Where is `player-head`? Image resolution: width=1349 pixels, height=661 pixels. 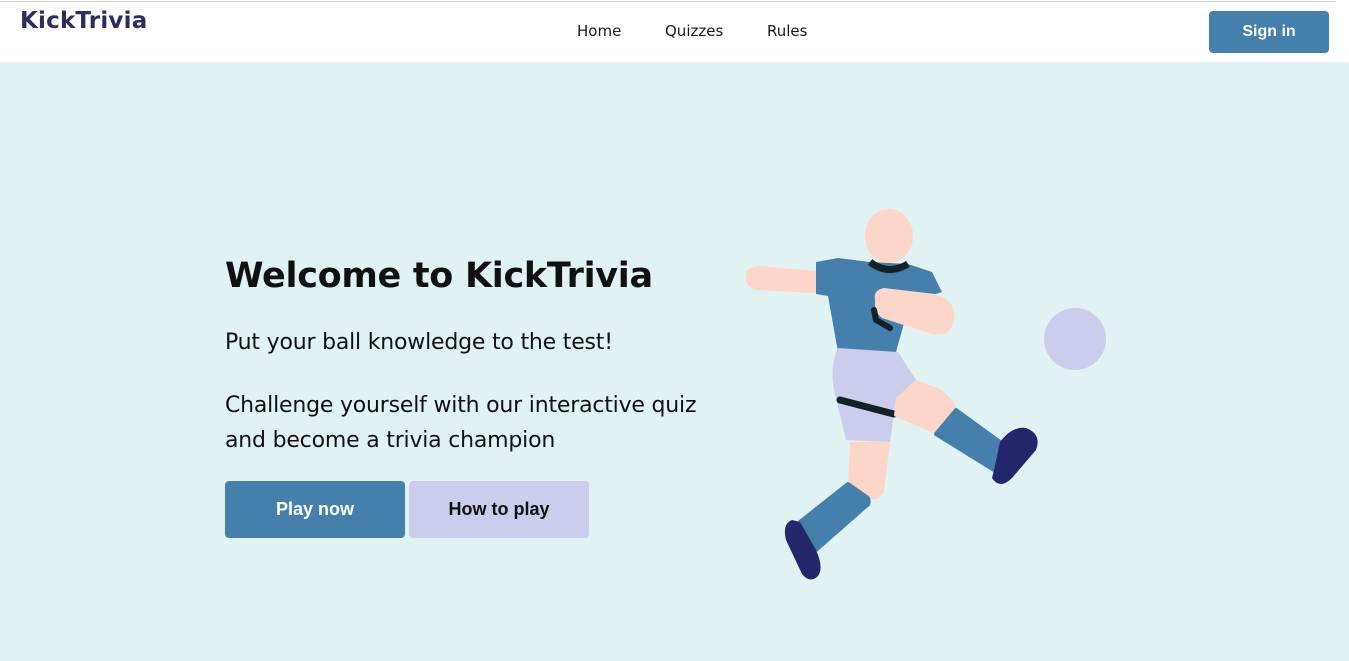 player-head is located at coordinates (889, 236).